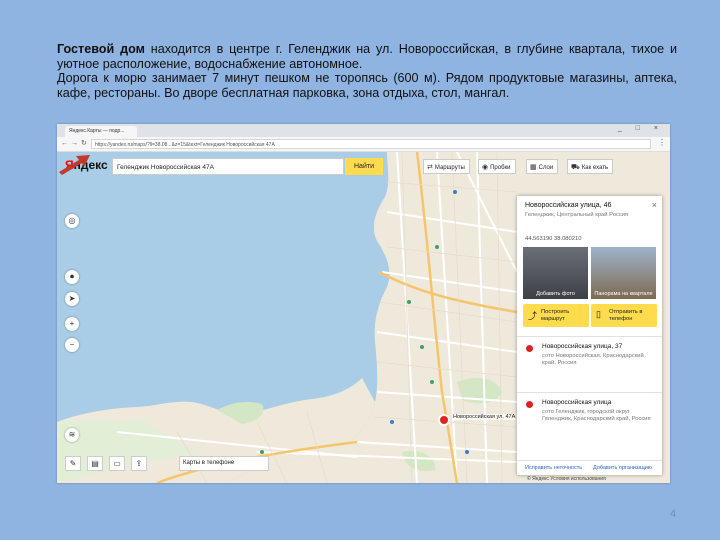 The image size is (720, 540). Describe the element at coordinates (553, 468) in the screenshot. I see `fix-inaccuracy-link: Исправить неточность` at that location.